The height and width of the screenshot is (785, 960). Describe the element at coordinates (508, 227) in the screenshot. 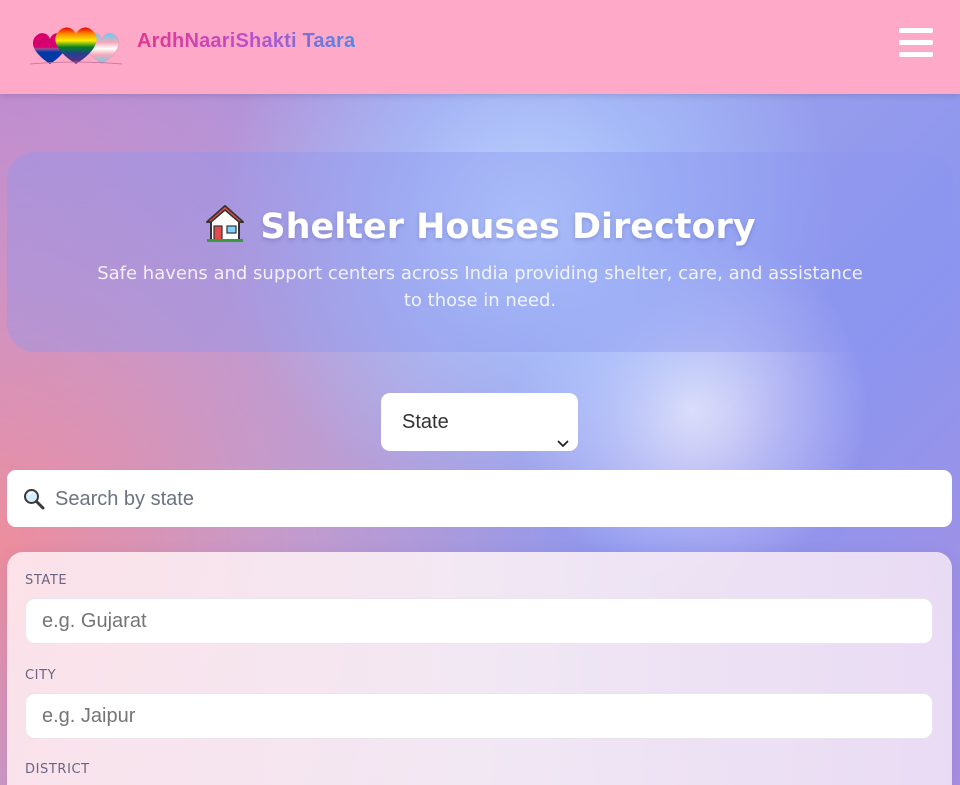

I see `page-title-text: Shelter Houses Directory` at that location.